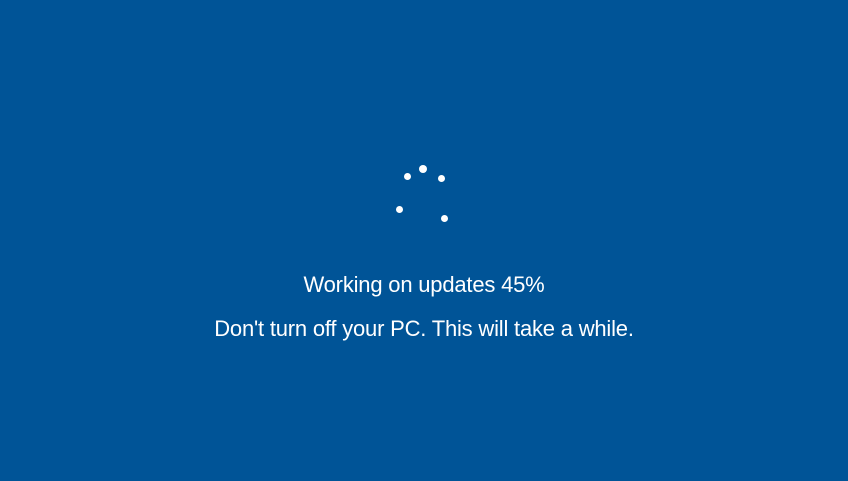 This screenshot has height=481, width=848. I want to click on update-progress-text: Working on updates 45%, so click(424, 284).